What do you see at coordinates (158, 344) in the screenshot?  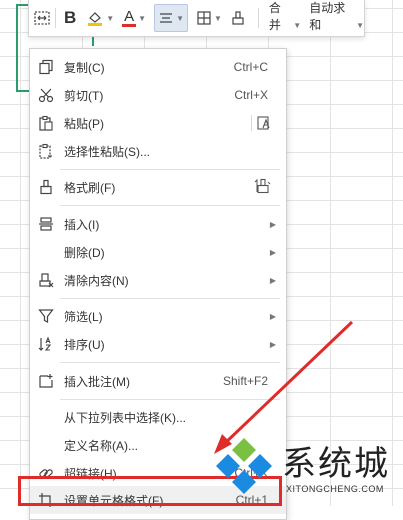 I see `menu-item-sort: 排序(U) ▶` at bounding box center [158, 344].